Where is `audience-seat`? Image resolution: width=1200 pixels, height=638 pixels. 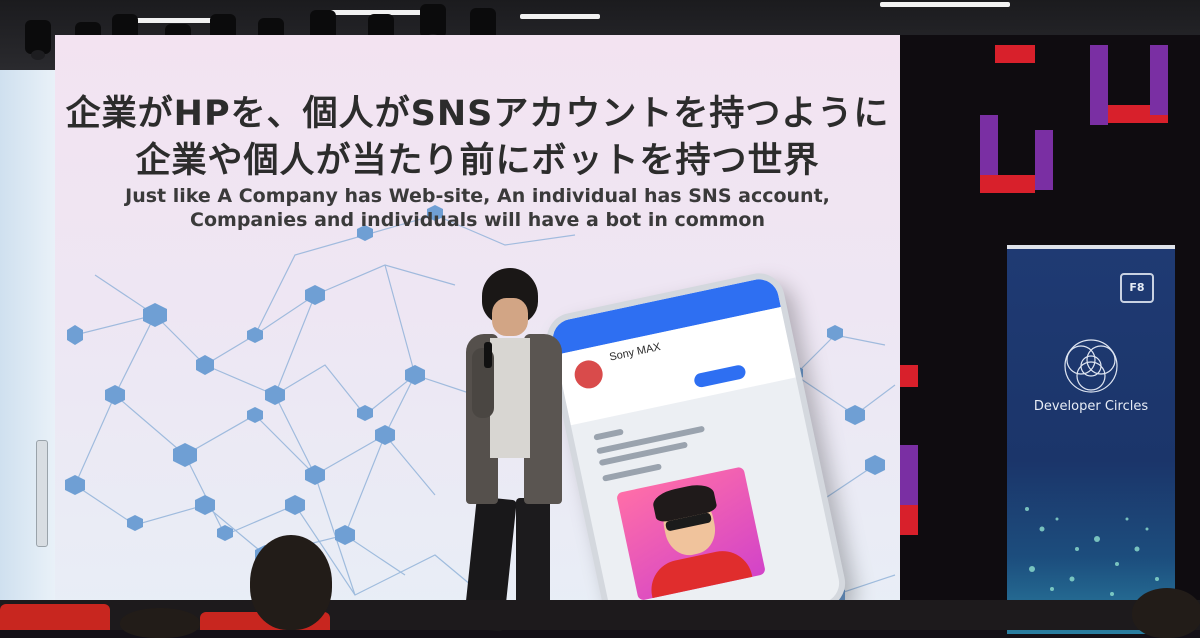
audience-seat is located at coordinates (55, 617).